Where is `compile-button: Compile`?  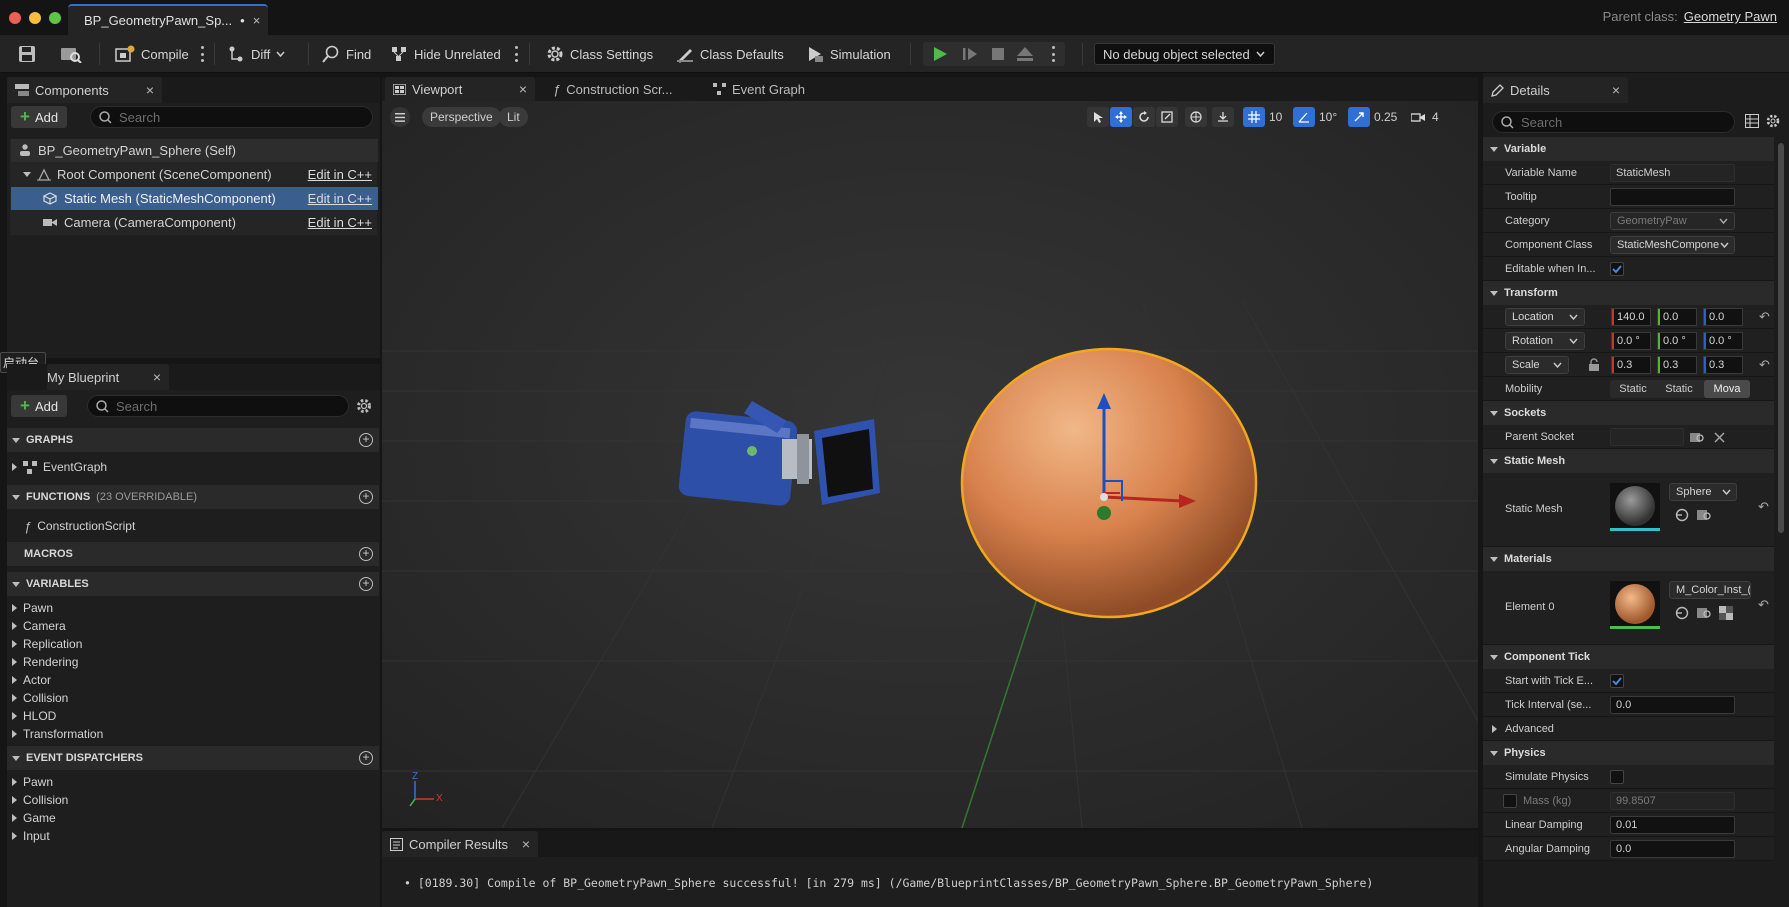
compile-button: Compile is located at coordinates (152, 54).